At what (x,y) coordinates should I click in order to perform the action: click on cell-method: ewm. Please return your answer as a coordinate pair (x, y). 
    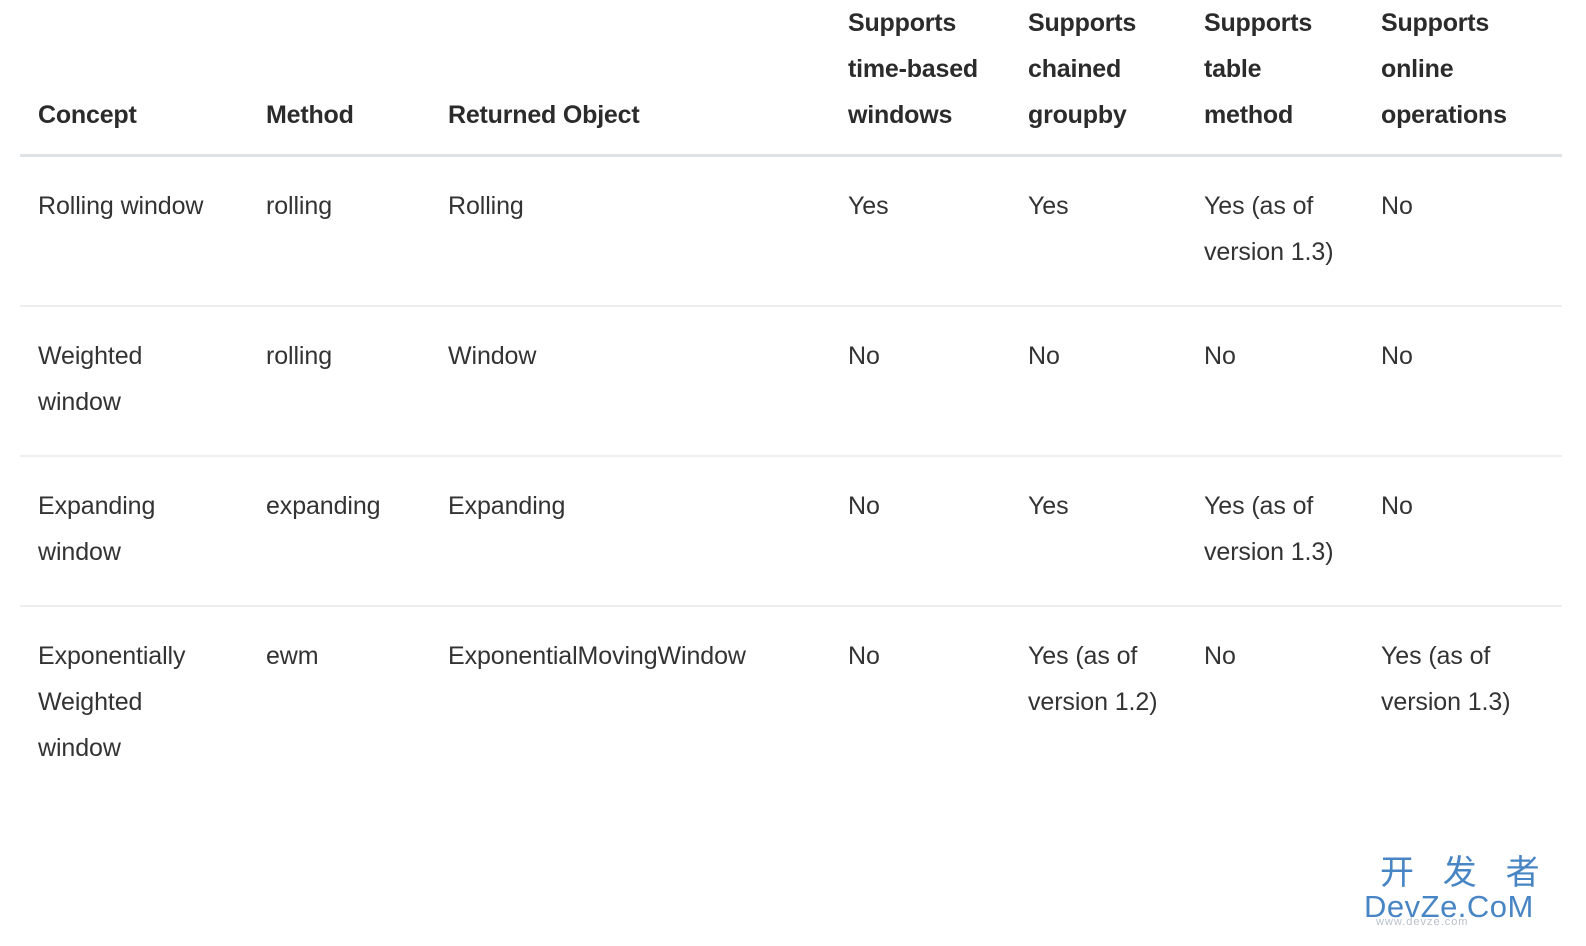
    Looking at the image, I should click on (292, 656).